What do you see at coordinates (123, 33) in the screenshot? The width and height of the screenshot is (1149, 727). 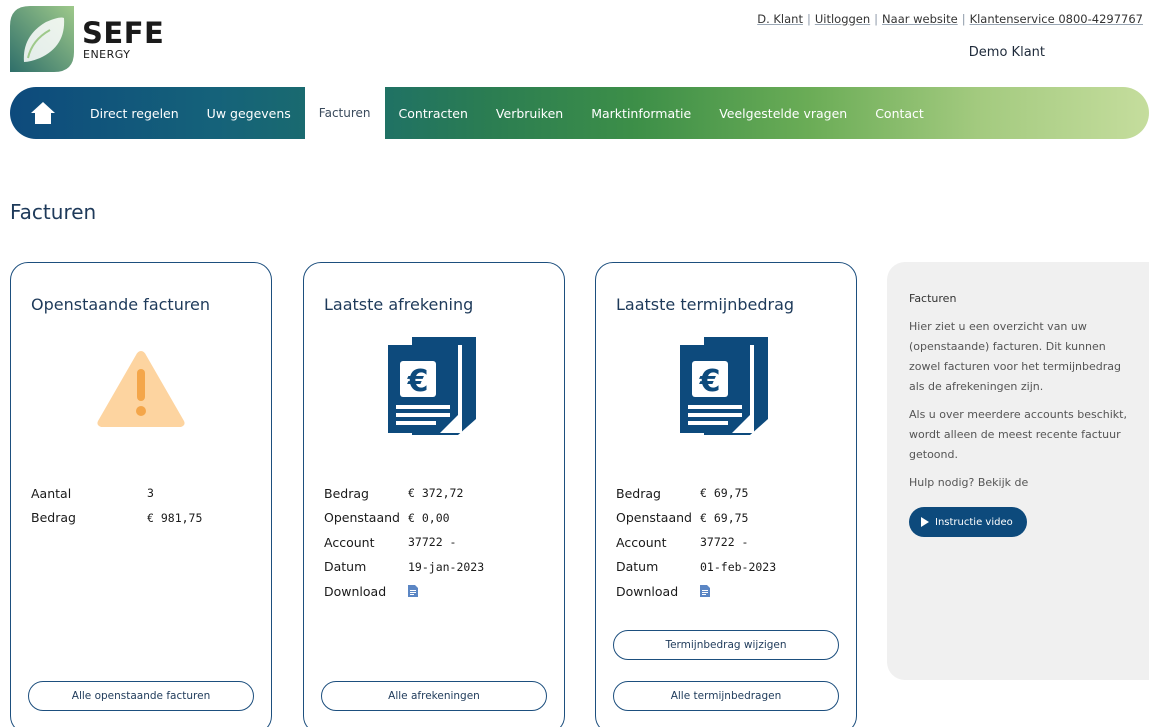 I see `brand-name: SEFE` at bounding box center [123, 33].